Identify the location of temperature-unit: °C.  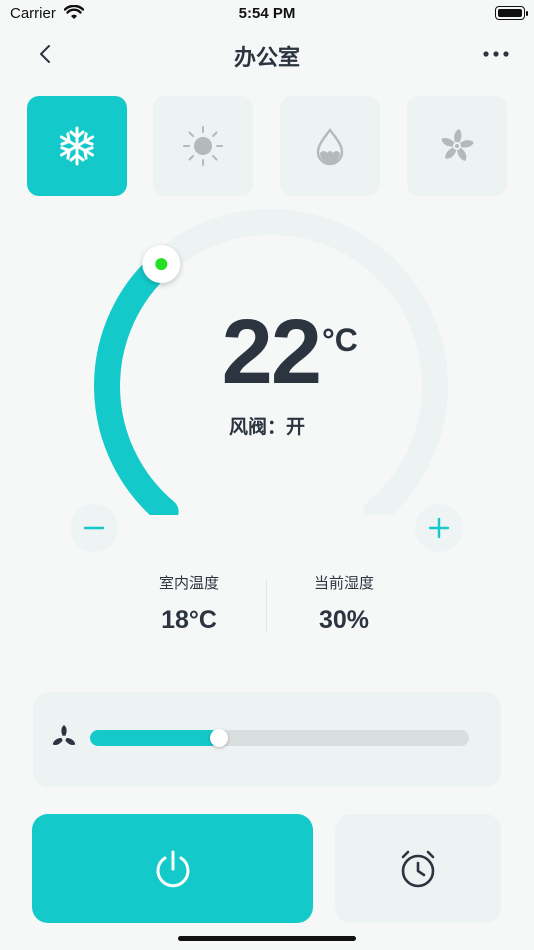
(340, 340).